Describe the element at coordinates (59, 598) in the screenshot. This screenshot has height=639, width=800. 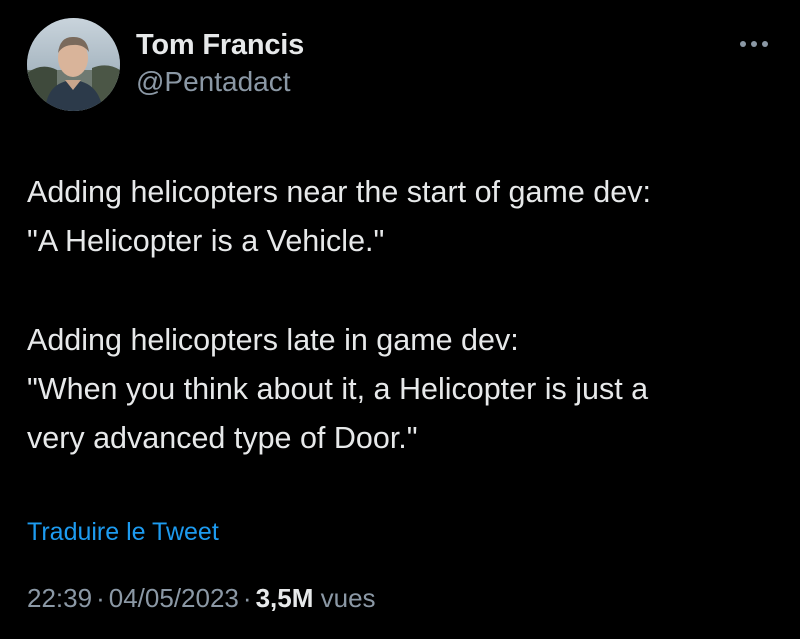
I see `tweet-time: 22:39` at that location.